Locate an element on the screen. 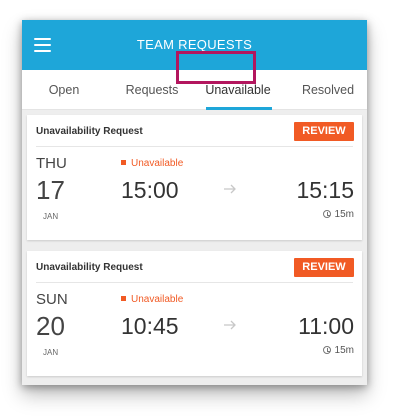 The image size is (409, 416). start-time: 10:45 is located at coordinates (150, 326).